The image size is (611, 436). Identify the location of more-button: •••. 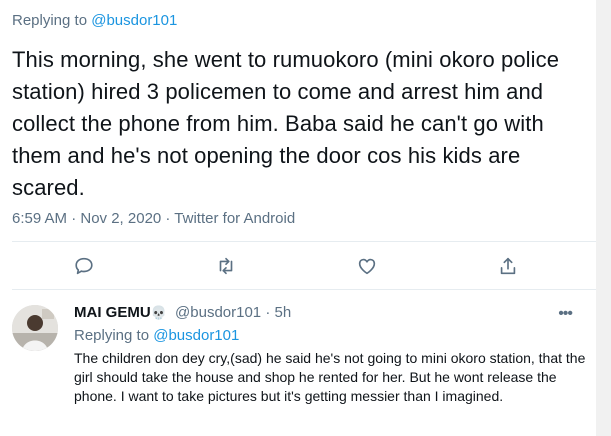
(565, 314).